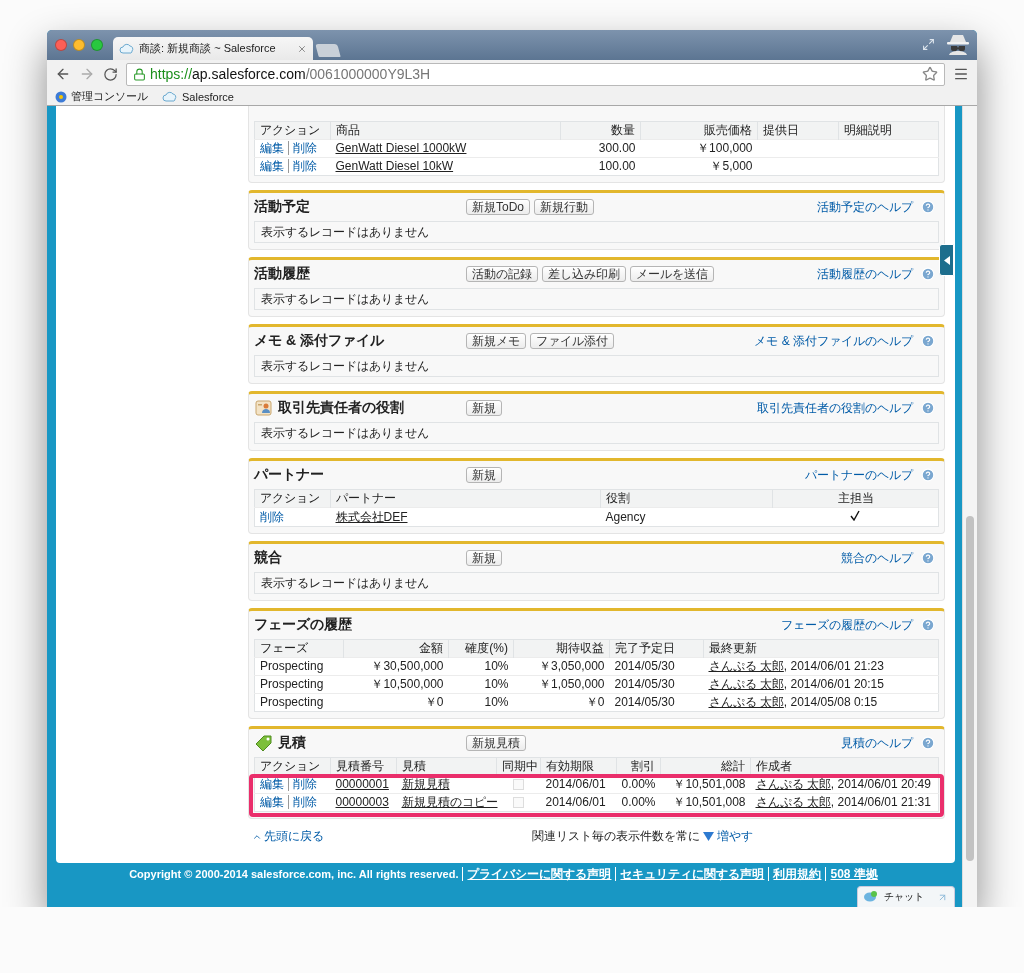 The height and width of the screenshot is (973, 1024). What do you see at coordinates (449, 802) in the screenshot?
I see `record-link: 新規見積のコピー` at bounding box center [449, 802].